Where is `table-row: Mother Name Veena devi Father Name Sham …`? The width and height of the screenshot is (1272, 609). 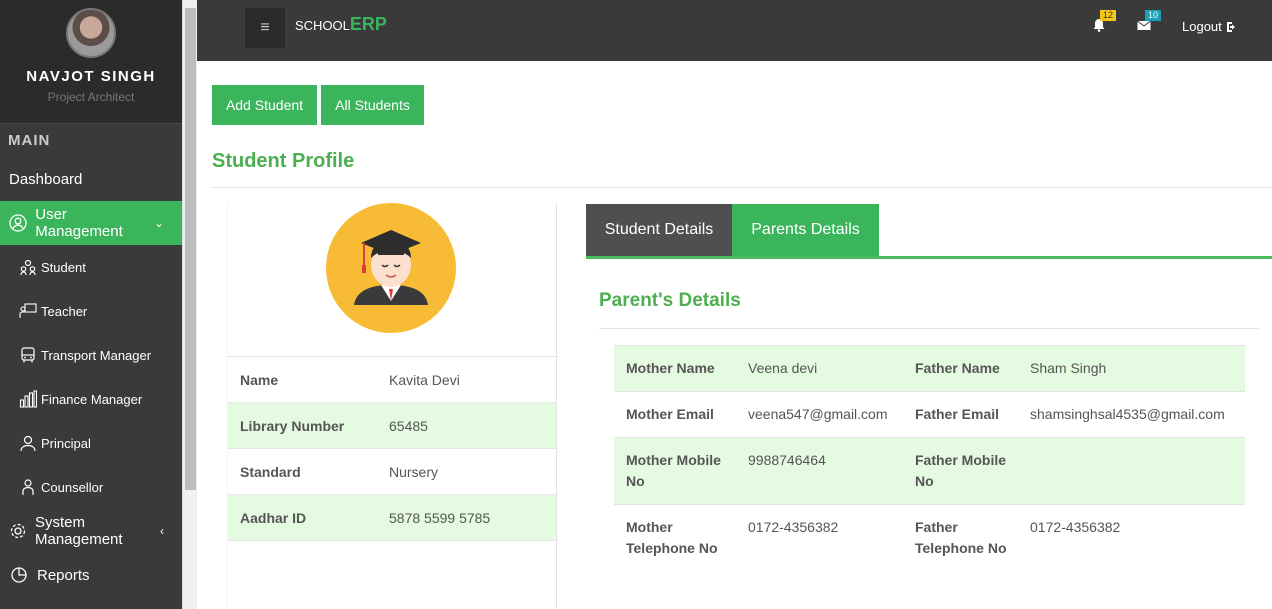 table-row: Mother Name Veena devi Father Name Sham … is located at coordinates (929, 368).